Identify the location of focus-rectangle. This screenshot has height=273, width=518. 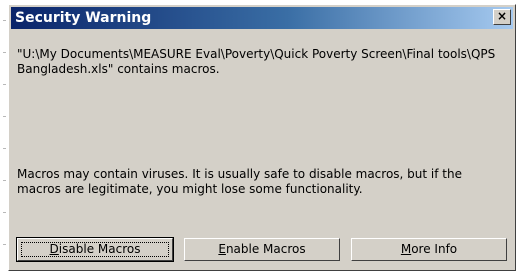
(95, 249).